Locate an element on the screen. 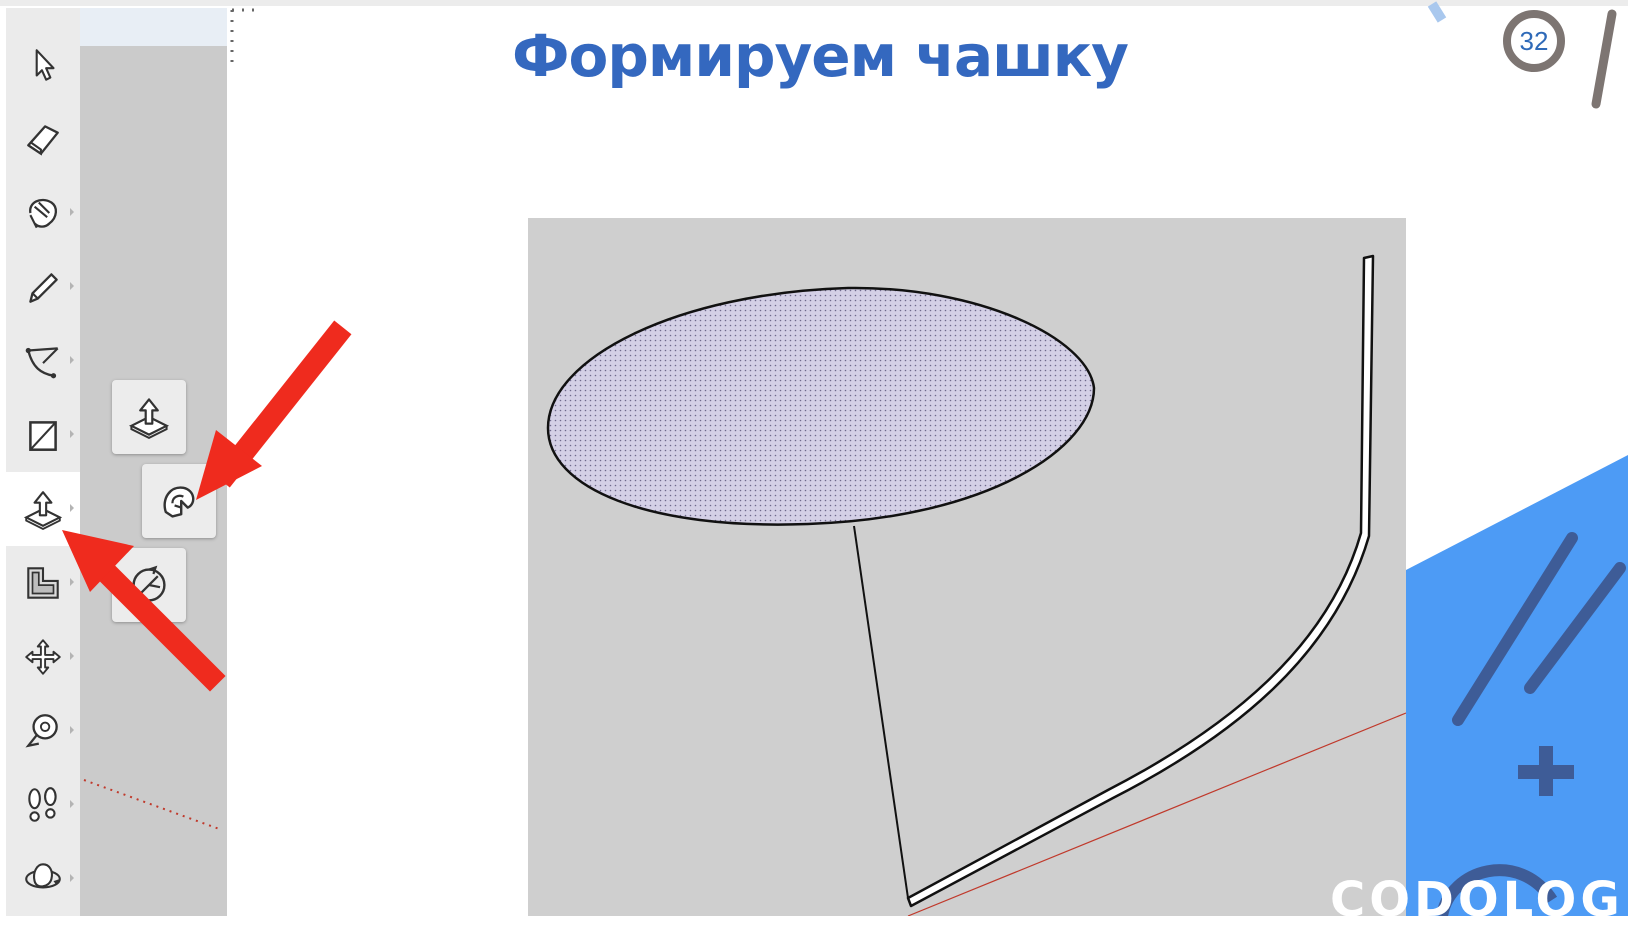 The height and width of the screenshot is (928, 1628). page-number: 32 is located at coordinates (1534, 40).